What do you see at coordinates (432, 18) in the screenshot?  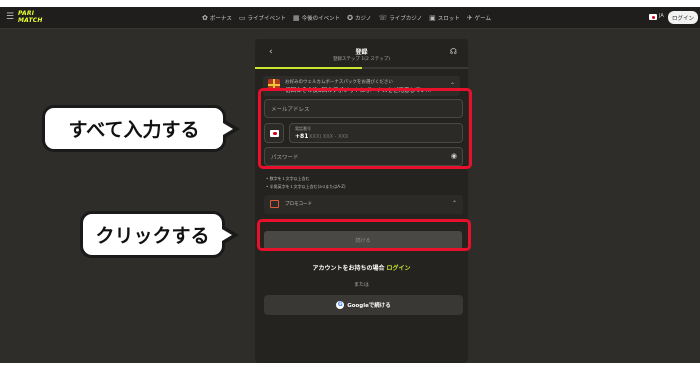 I see `slot-icon: ▣` at bounding box center [432, 18].